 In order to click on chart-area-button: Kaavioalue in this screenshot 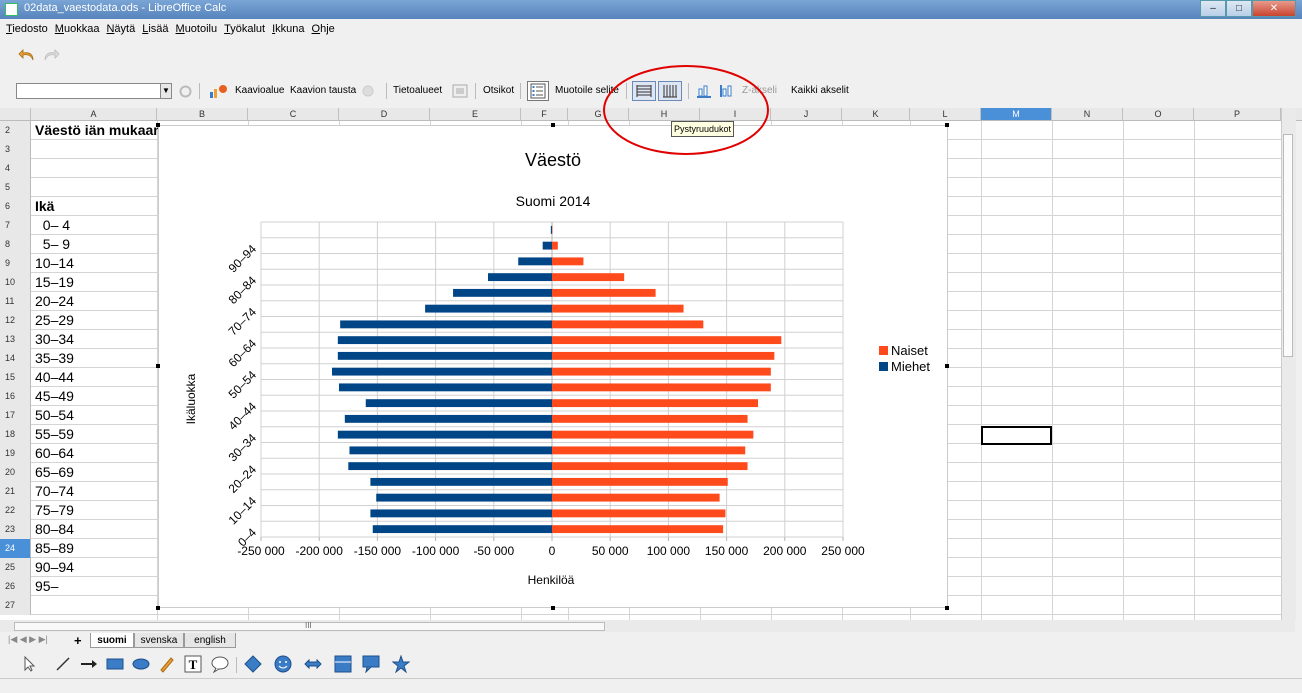, I will do `click(259, 90)`.